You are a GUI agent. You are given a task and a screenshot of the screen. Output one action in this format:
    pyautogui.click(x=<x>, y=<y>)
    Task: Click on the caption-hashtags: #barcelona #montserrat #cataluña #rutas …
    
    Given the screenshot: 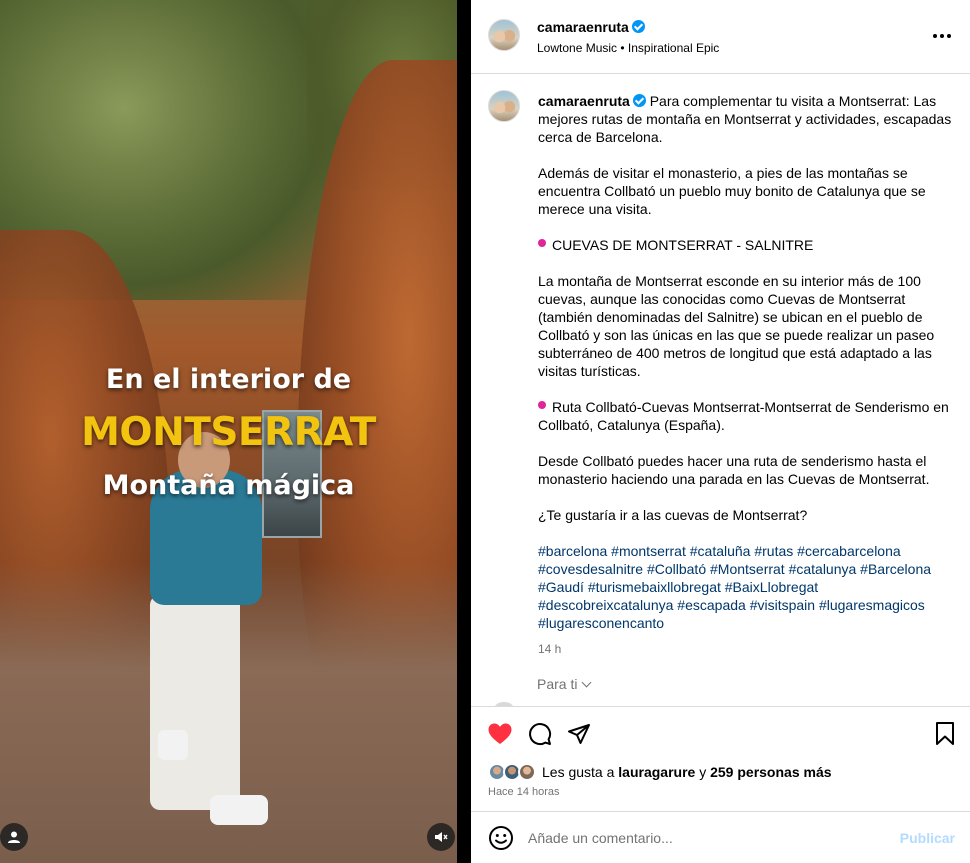 What is the action you would take?
    pyautogui.click(x=747, y=587)
    